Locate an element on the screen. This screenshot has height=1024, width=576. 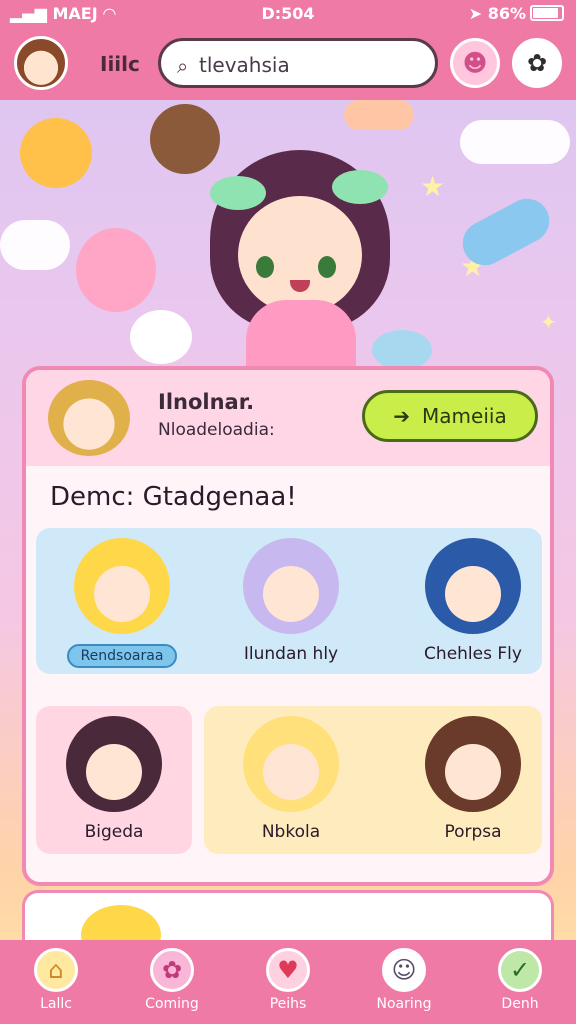
smiley-face-button: ☻ is located at coordinates (475, 63).